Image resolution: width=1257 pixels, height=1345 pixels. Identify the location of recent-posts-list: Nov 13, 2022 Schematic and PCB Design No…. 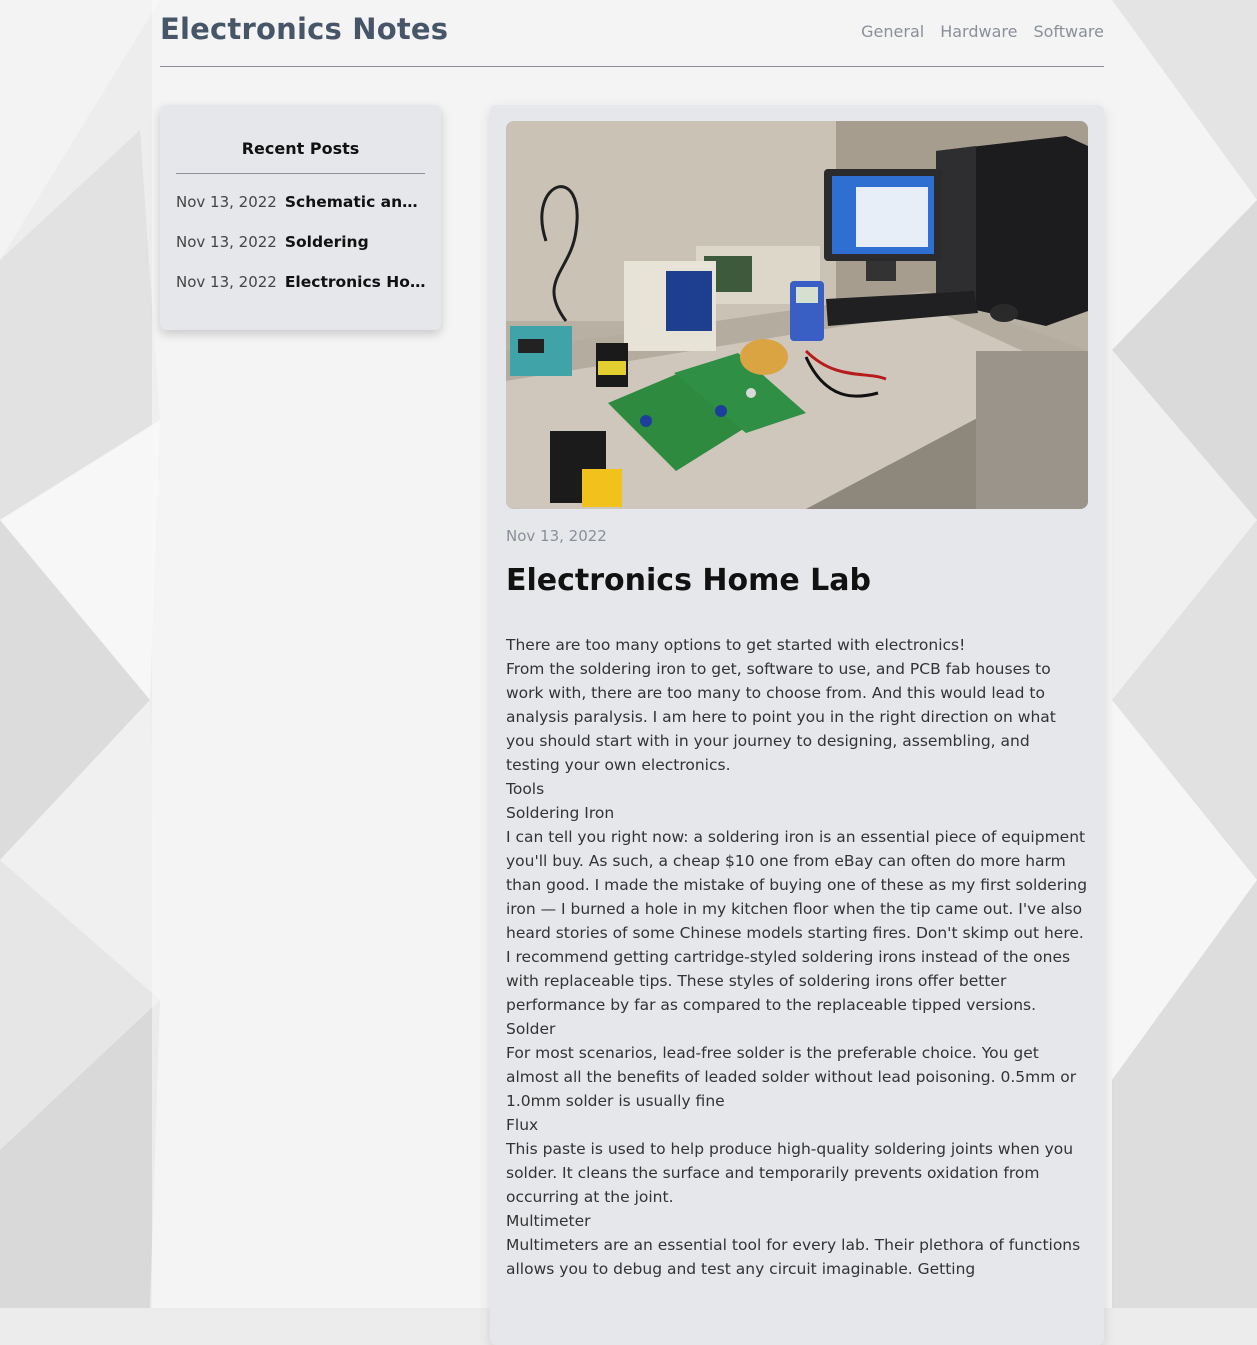
(301, 253).